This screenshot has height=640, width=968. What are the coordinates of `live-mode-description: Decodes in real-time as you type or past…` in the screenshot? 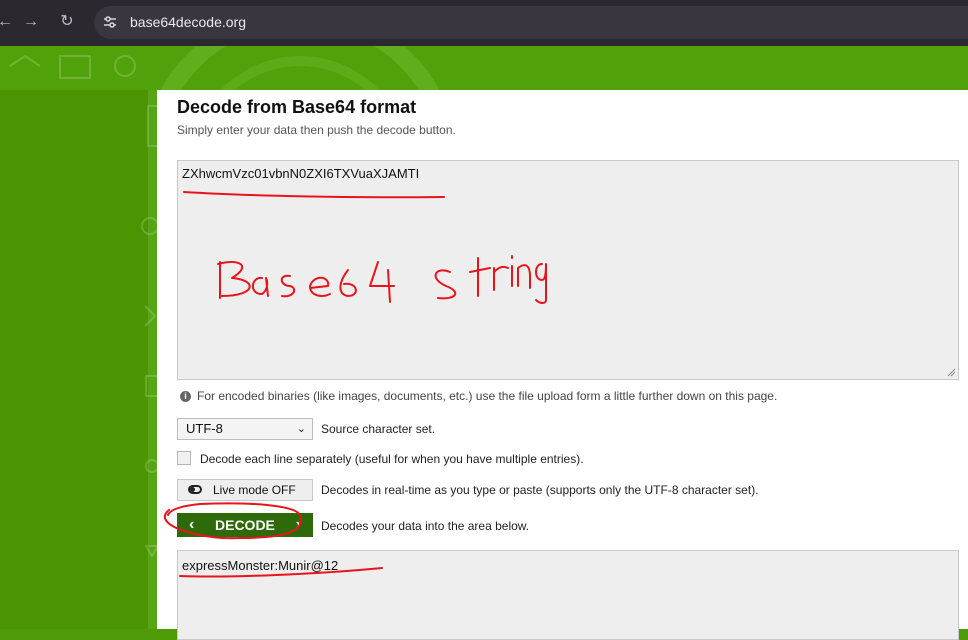 It's located at (540, 490).